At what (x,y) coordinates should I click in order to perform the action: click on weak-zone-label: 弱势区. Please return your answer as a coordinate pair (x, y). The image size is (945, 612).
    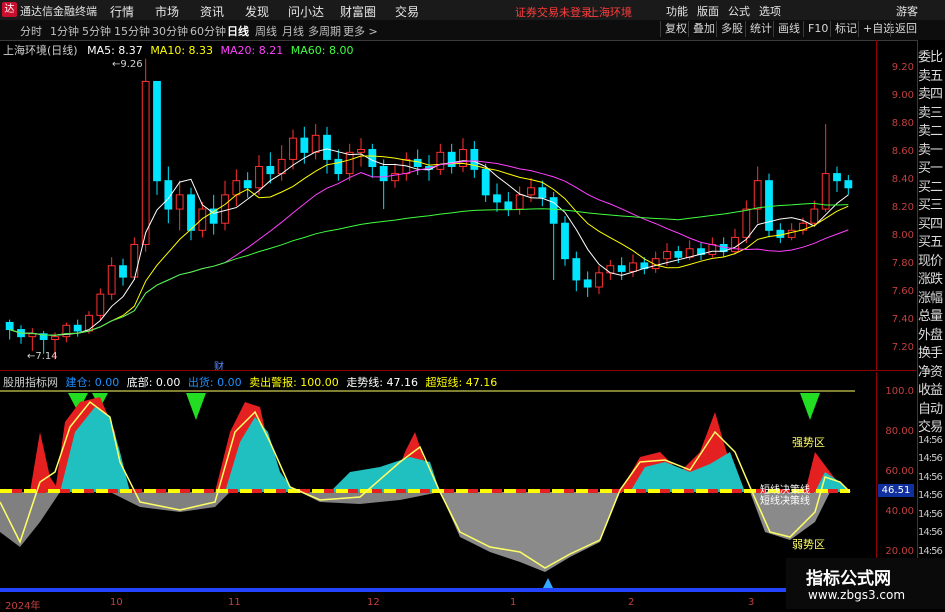
    Looking at the image, I should click on (808, 544).